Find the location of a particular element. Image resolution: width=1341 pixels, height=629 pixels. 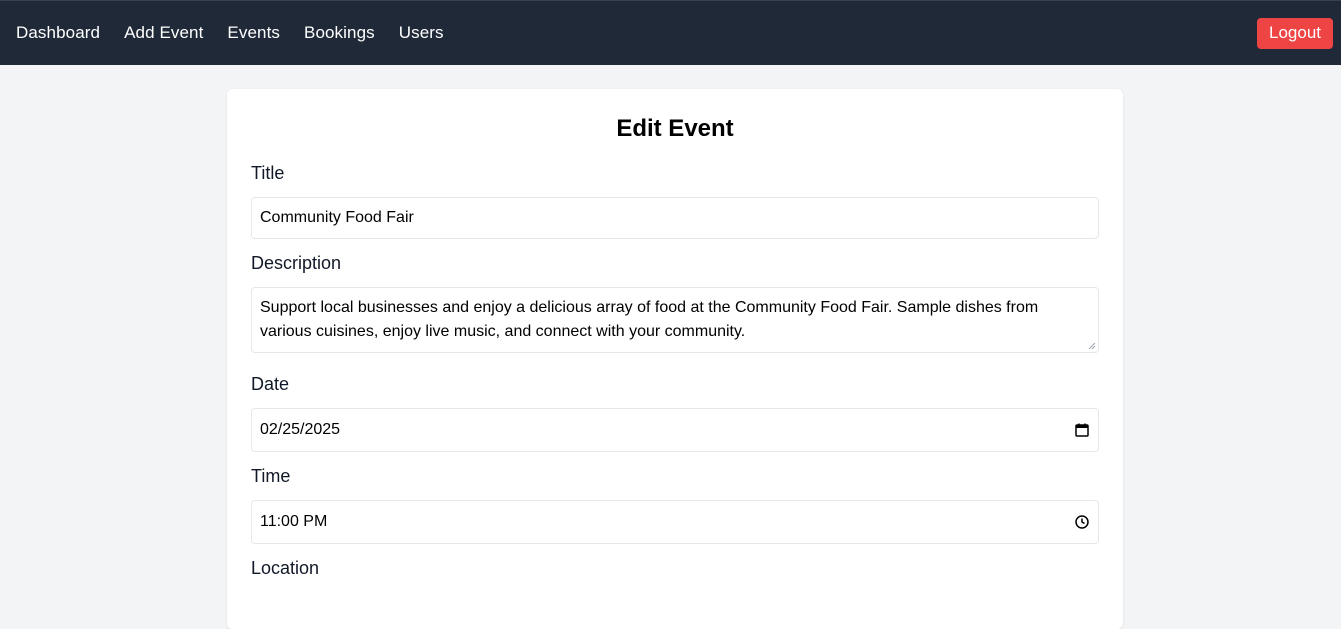

nav-link-bookings: Bookings is located at coordinates (339, 33).